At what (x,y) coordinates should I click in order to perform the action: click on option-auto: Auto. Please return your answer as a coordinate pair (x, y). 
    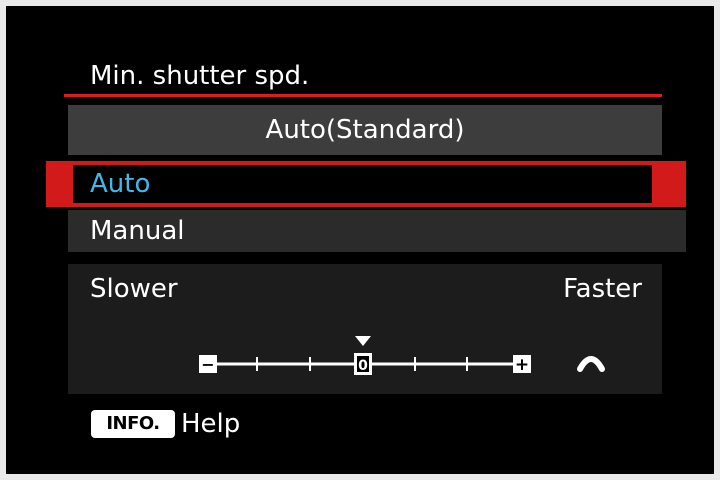
    Looking at the image, I should click on (366, 184).